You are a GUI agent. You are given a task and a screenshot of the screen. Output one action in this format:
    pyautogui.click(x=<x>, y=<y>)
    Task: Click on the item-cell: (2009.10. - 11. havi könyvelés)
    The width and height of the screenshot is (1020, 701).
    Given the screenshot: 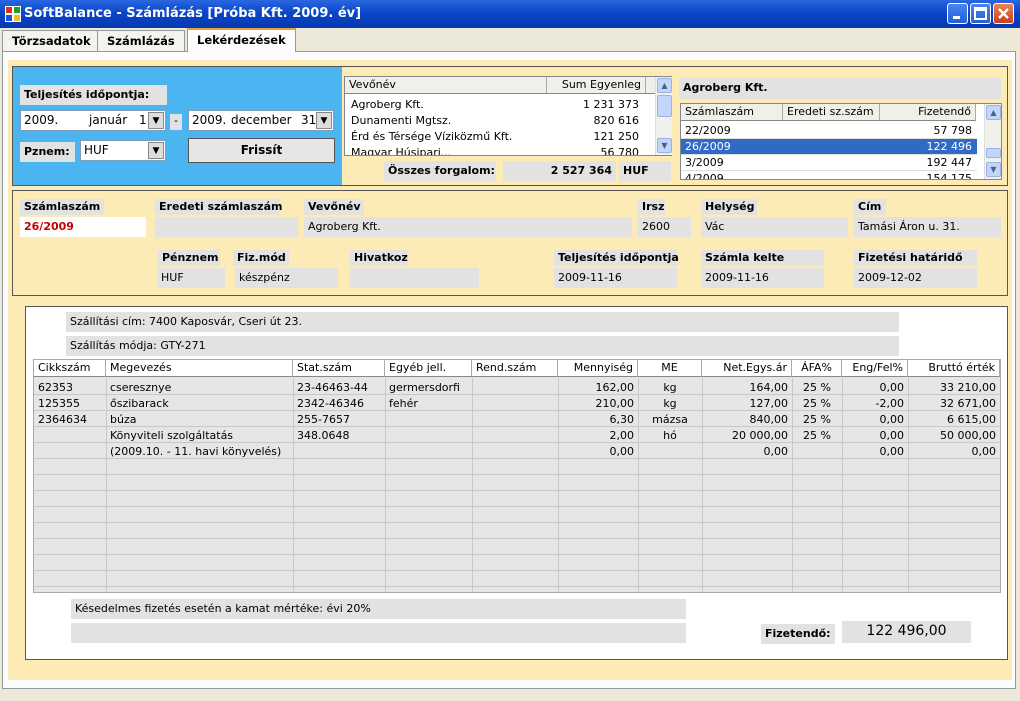 What is the action you would take?
    pyautogui.click(x=199, y=451)
    